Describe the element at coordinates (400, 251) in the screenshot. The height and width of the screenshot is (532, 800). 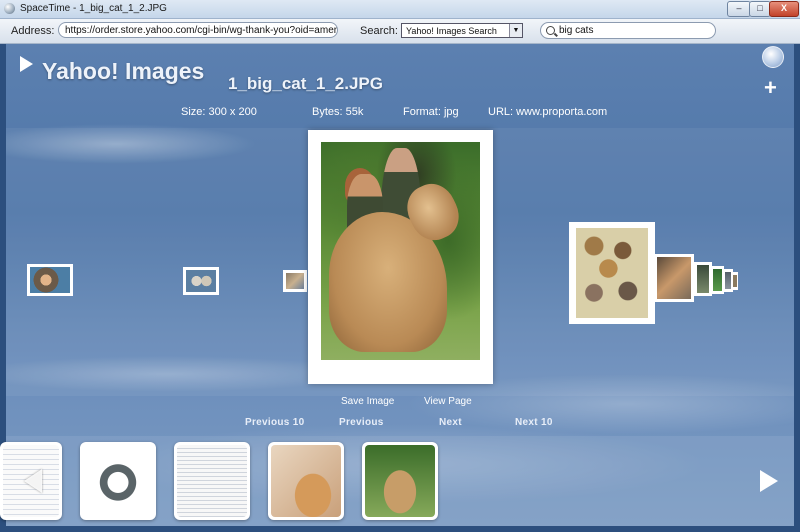
I see `liger-photo` at that location.